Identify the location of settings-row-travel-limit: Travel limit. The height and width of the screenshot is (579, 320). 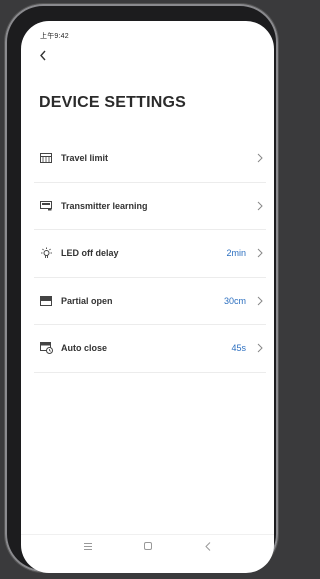
(150, 159).